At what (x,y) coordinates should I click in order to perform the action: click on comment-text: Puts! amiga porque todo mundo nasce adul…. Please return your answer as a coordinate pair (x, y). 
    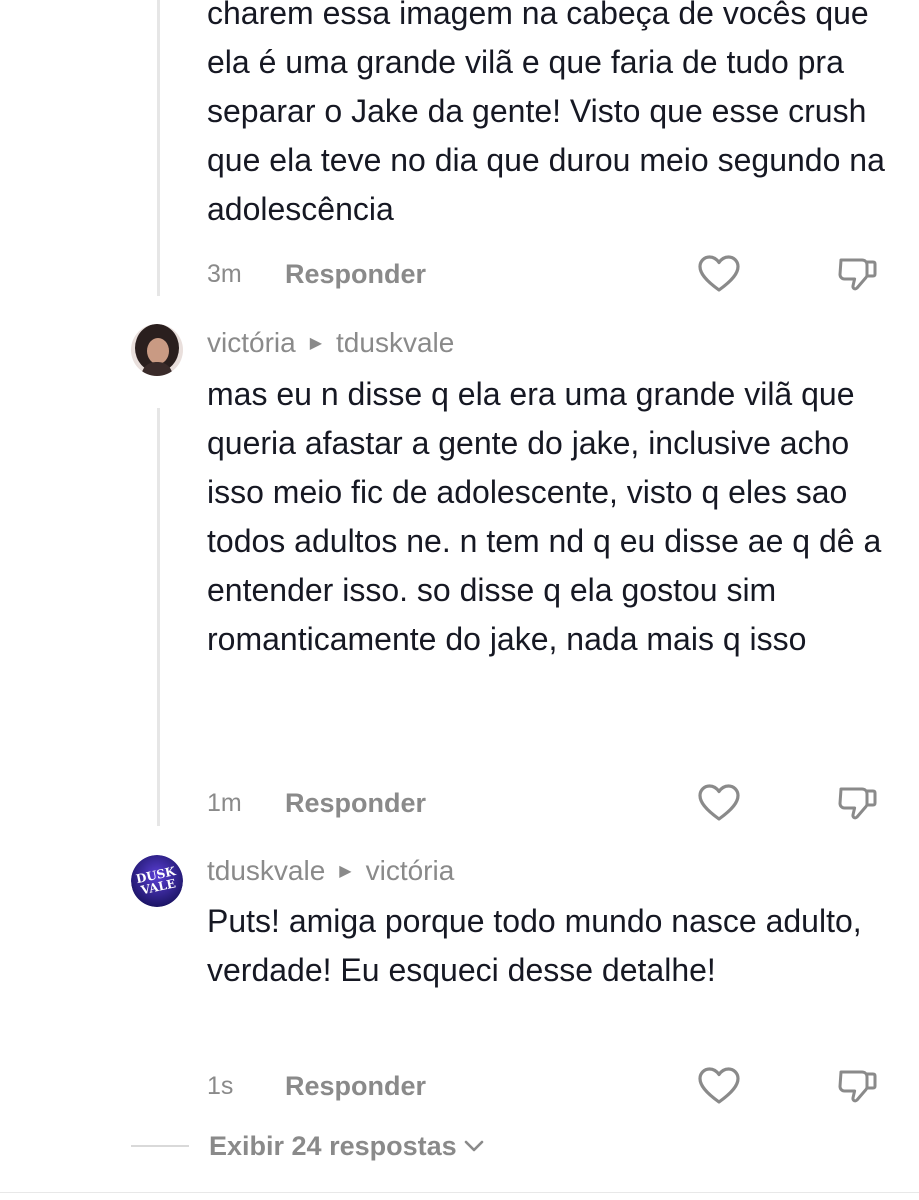
    Looking at the image, I should click on (534, 945).